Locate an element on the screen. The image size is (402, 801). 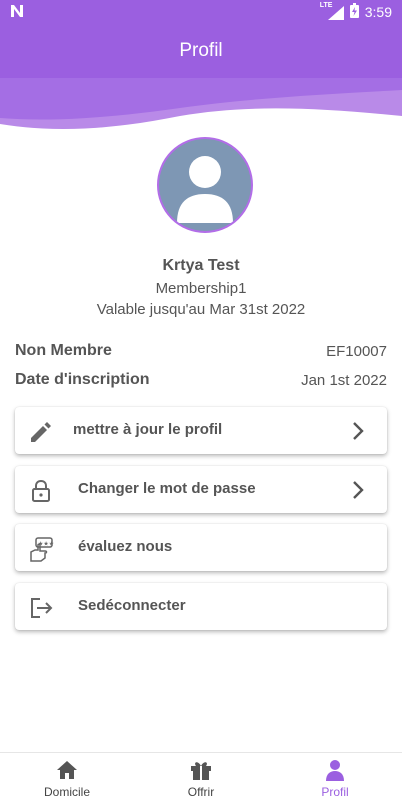
member-number-row: Non Membre EF10007 is located at coordinates (201, 353).